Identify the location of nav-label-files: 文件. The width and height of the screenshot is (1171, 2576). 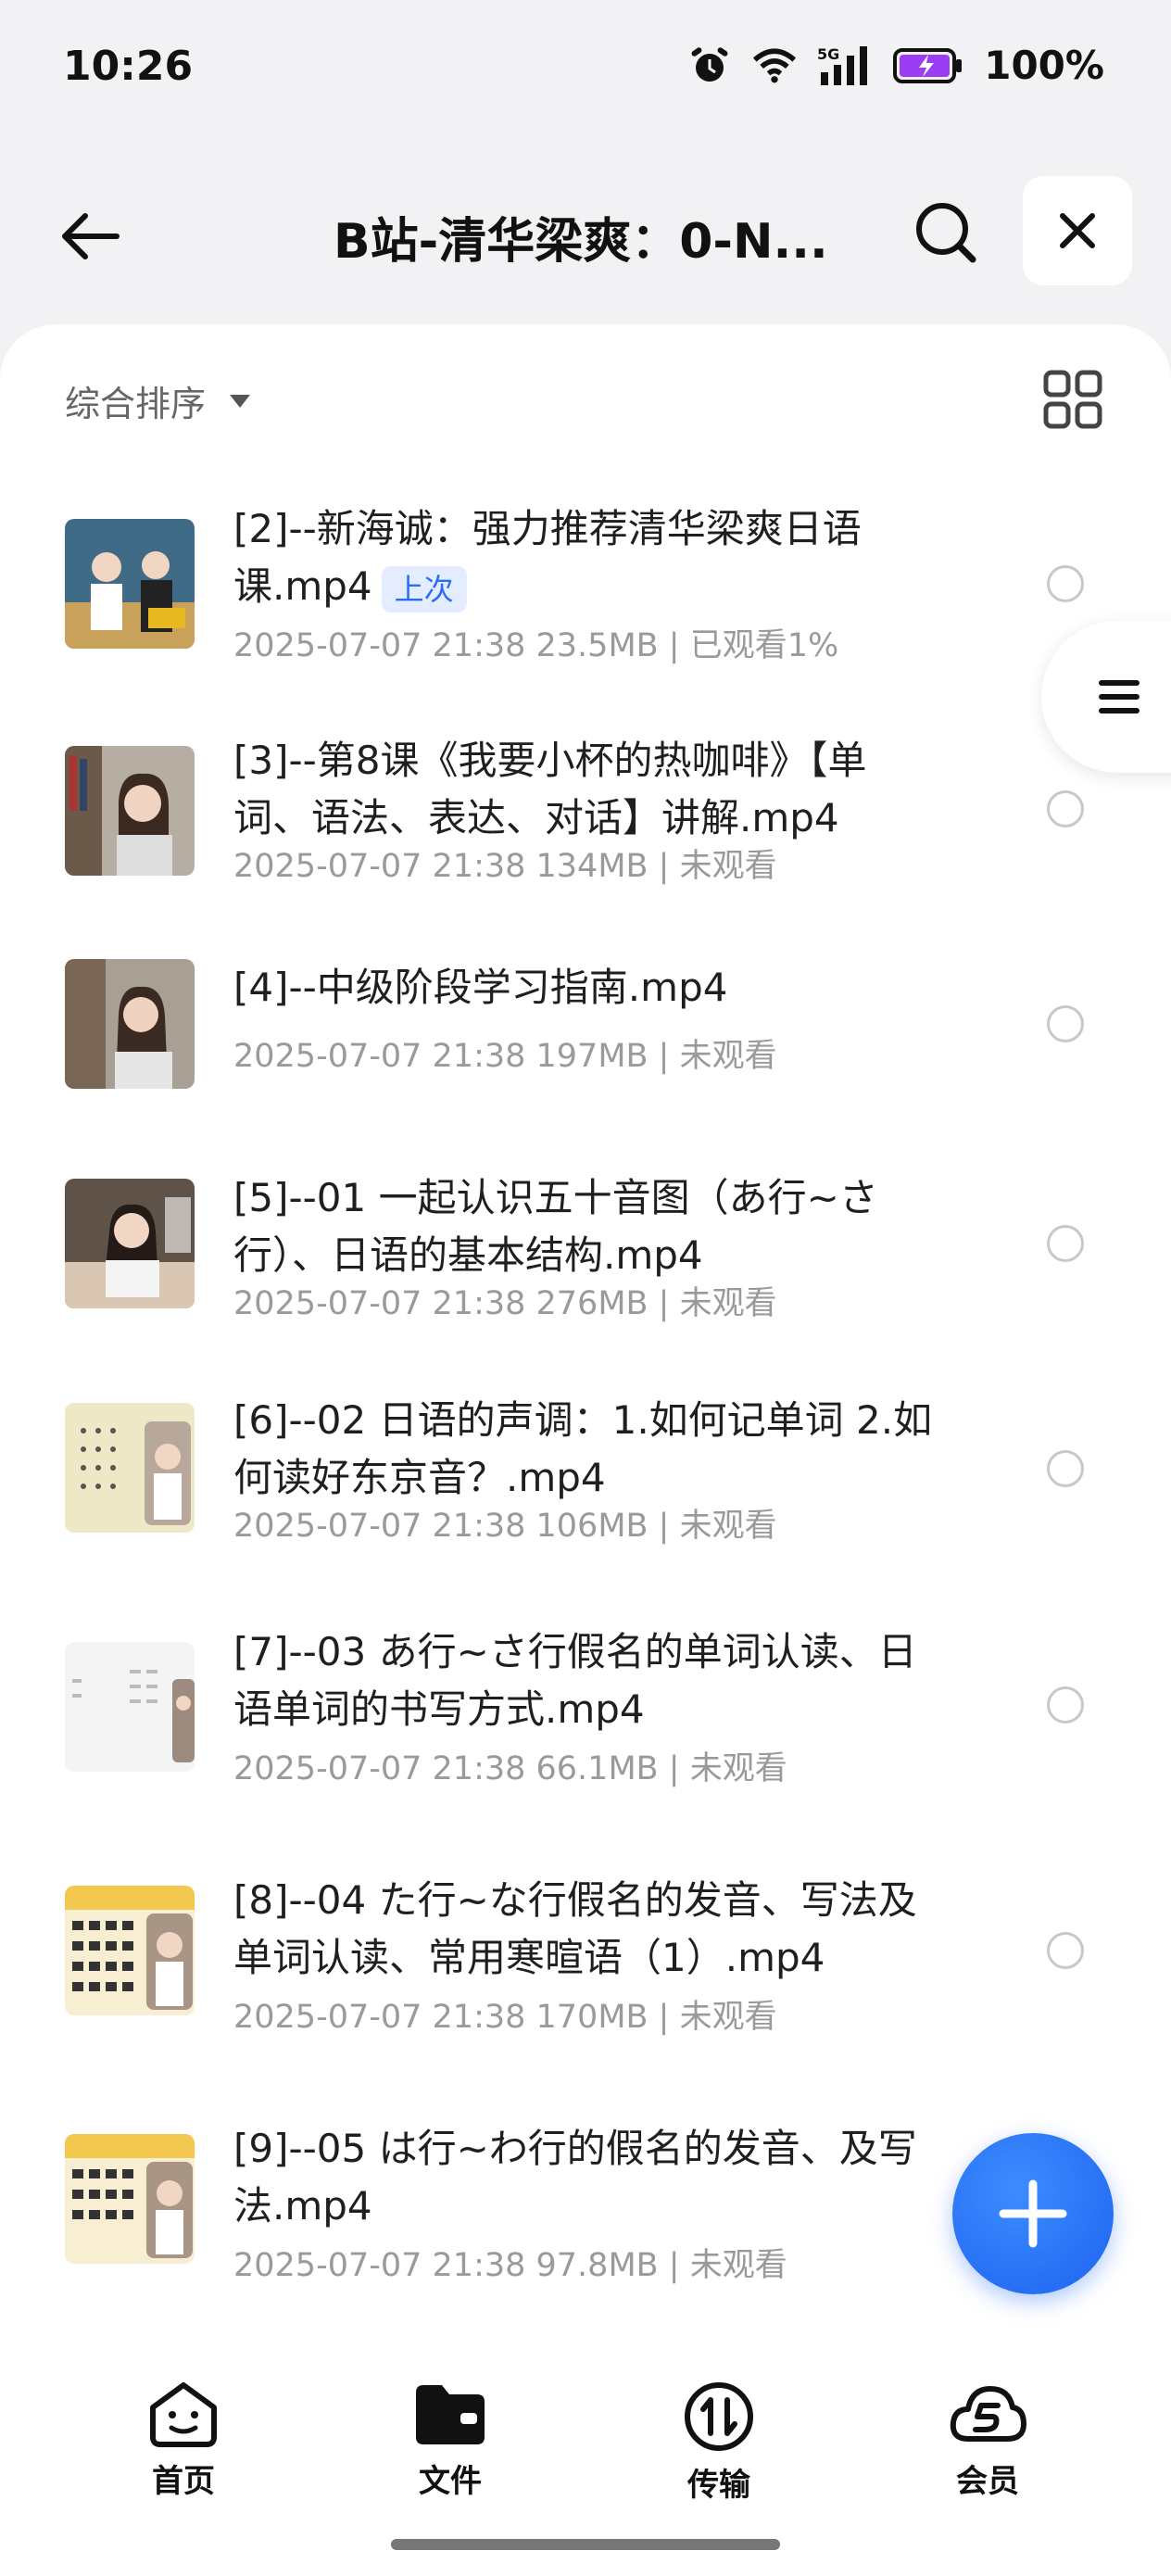
(451, 2482).